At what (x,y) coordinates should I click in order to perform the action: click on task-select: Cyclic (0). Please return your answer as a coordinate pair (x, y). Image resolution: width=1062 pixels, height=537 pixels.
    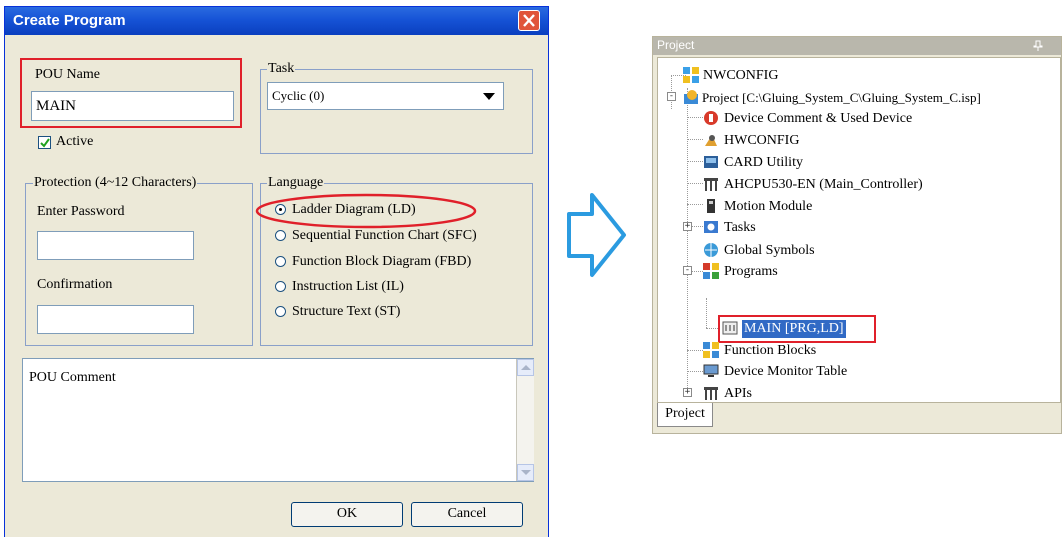
    Looking at the image, I should click on (385, 96).